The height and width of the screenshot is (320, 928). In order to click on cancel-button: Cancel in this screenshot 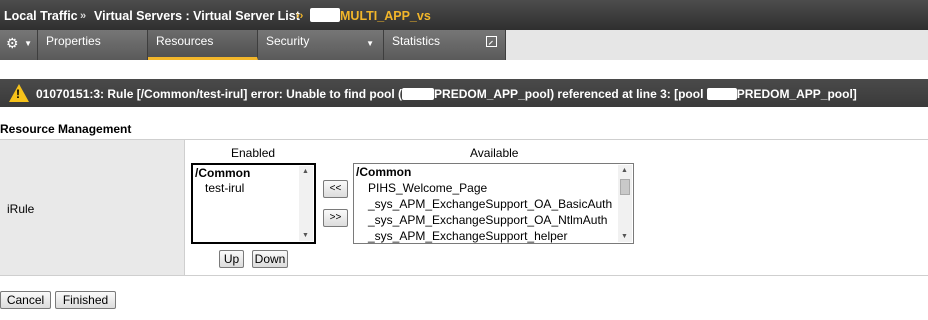, I will do `click(25, 300)`.